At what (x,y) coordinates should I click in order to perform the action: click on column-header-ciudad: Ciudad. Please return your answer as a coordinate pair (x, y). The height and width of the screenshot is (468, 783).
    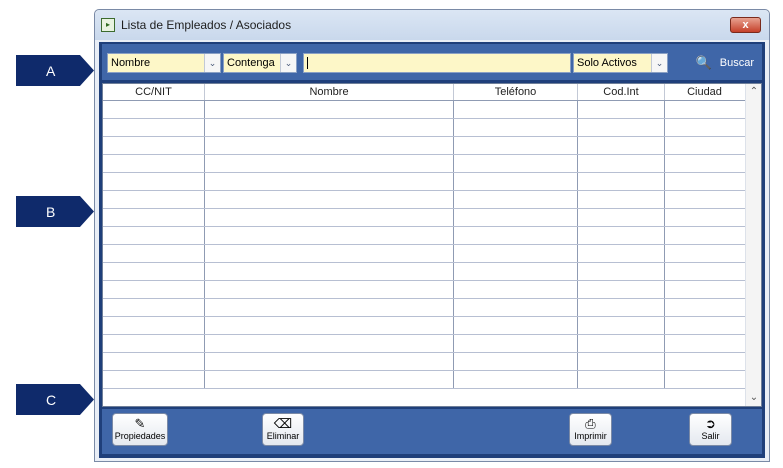
    Looking at the image, I should click on (704, 92).